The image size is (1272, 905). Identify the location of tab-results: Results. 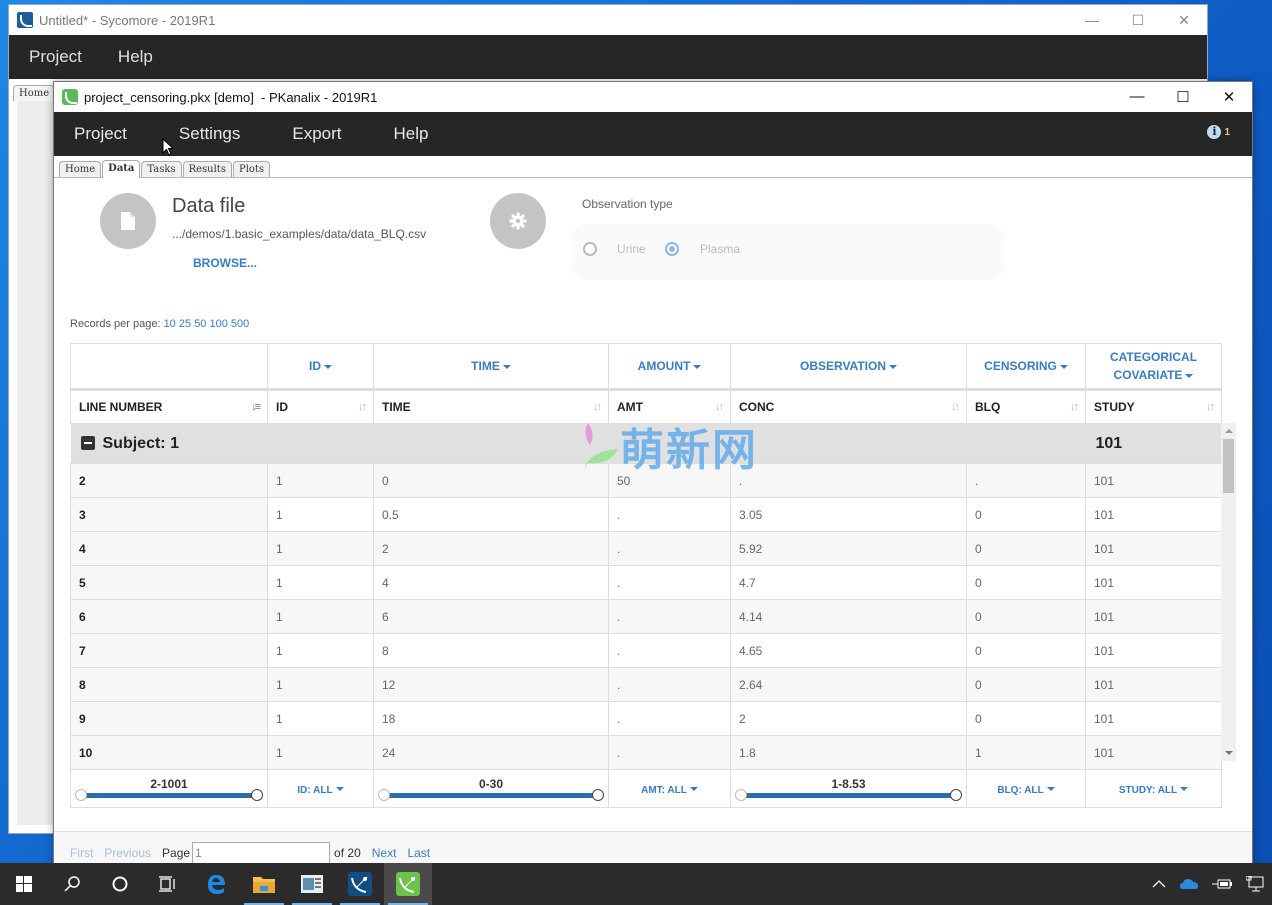
(207, 169).